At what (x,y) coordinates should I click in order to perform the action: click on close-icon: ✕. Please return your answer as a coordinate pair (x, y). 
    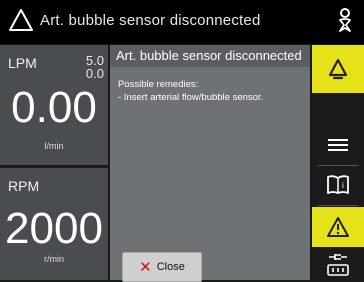
    Looking at the image, I should click on (145, 267).